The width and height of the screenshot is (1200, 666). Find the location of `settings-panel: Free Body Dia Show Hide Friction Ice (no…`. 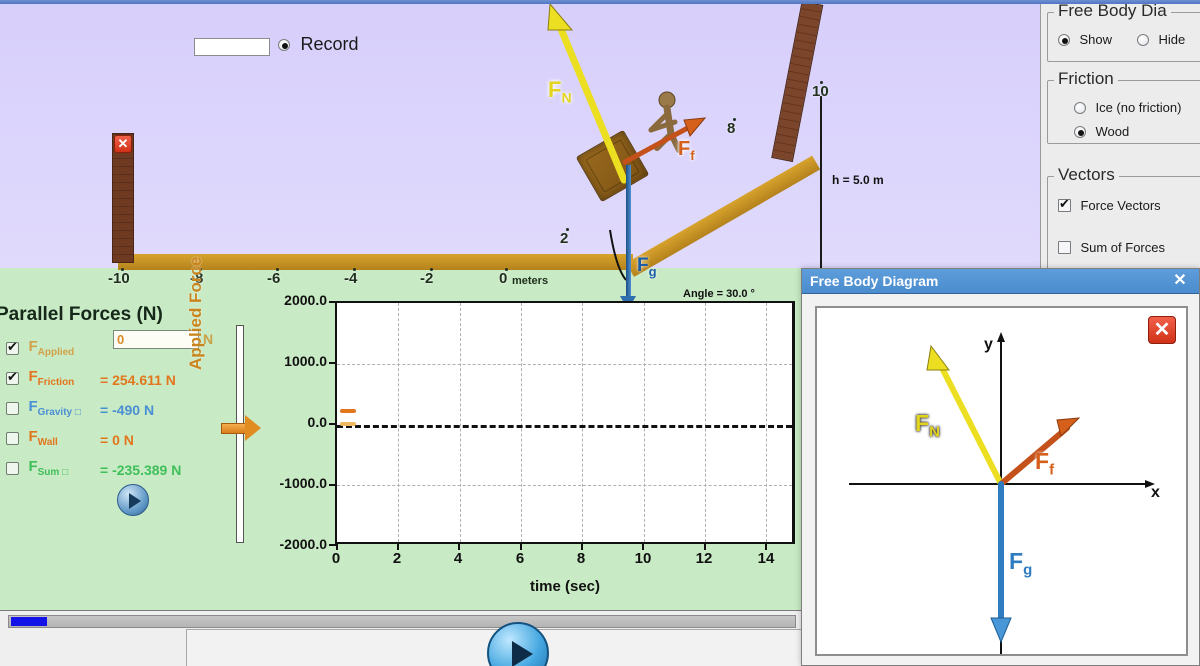

settings-panel: Free Body Dia Show Hide Friction Ice (no… is located at coordinates (1120, 138).